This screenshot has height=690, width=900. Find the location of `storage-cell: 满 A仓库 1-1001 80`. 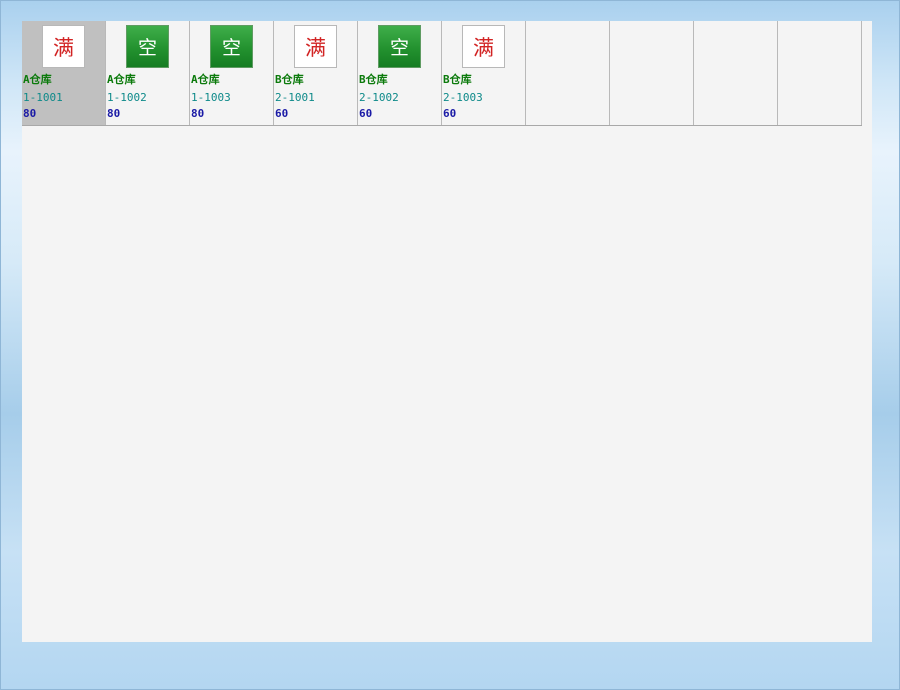

storage-cell: 满 A仓库 1-1001 80 is located at coordinates (64, 73).